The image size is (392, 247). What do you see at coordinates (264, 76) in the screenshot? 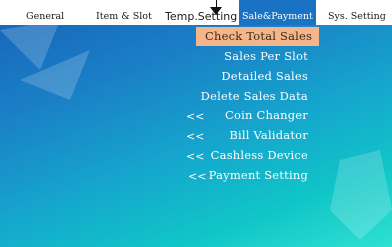
I see `menu-detailed-sales: Detailed Sales` at bounding box center [264, 76].